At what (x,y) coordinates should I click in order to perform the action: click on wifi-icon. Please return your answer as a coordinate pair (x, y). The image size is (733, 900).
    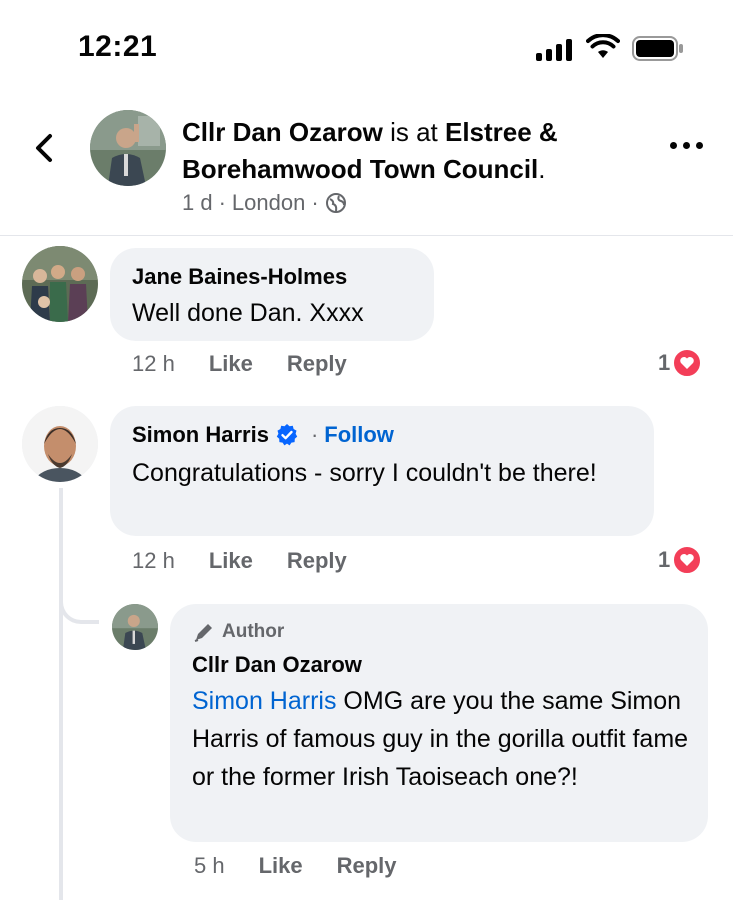
    Looking at the image, I should click on (603, 46).